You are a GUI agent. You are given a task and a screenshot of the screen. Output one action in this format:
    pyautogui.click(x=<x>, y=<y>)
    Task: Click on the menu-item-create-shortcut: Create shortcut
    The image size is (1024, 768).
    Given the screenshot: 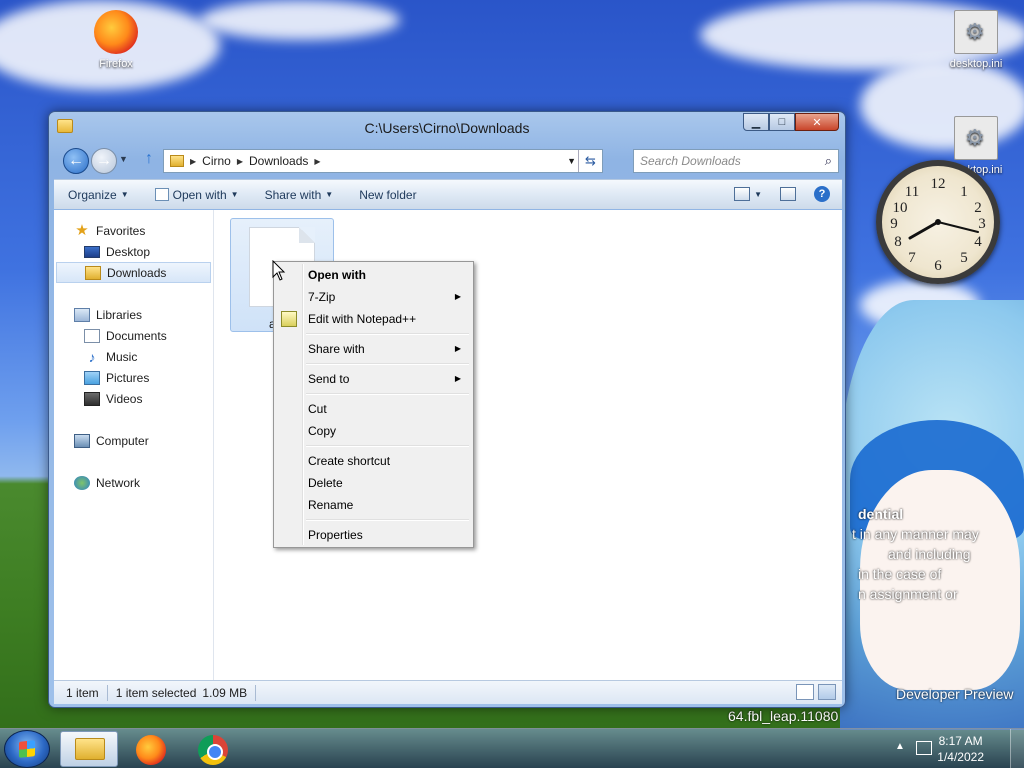 What is the action you would take?
    pyautogui.click(x=373, y=461)
    